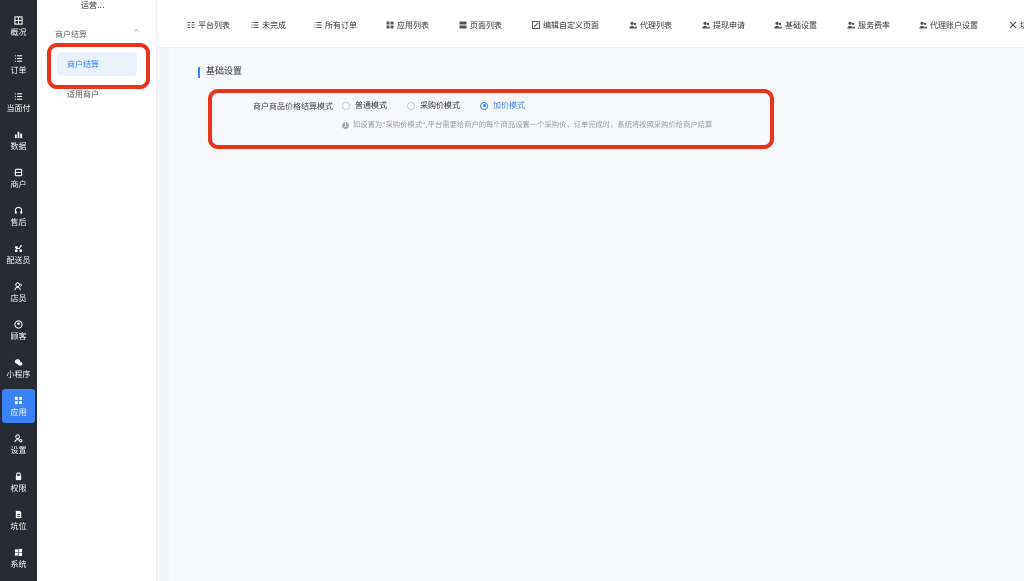 The height and width of the screenshot is (581, 1024). I want to click on bar-chart-icon, so click(19, 135).